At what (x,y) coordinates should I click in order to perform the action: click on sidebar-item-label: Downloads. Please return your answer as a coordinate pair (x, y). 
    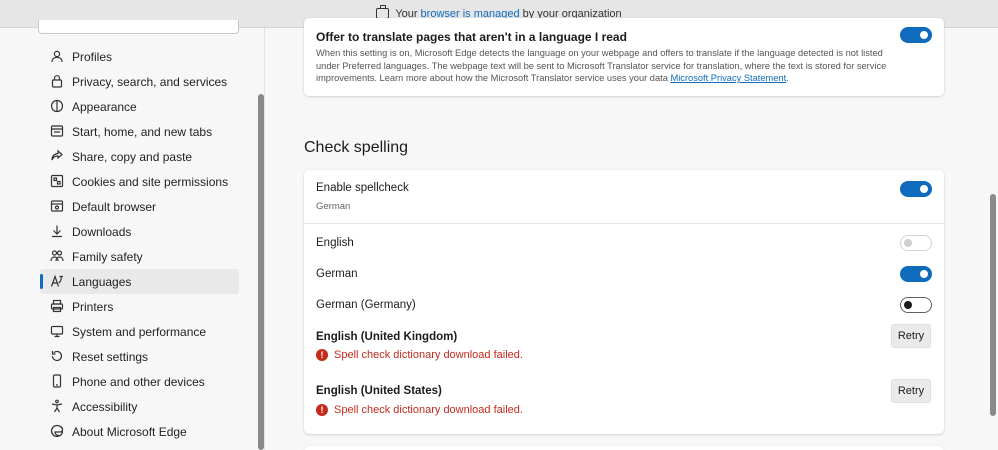
    Looking at the image, I should click on (102, 231).